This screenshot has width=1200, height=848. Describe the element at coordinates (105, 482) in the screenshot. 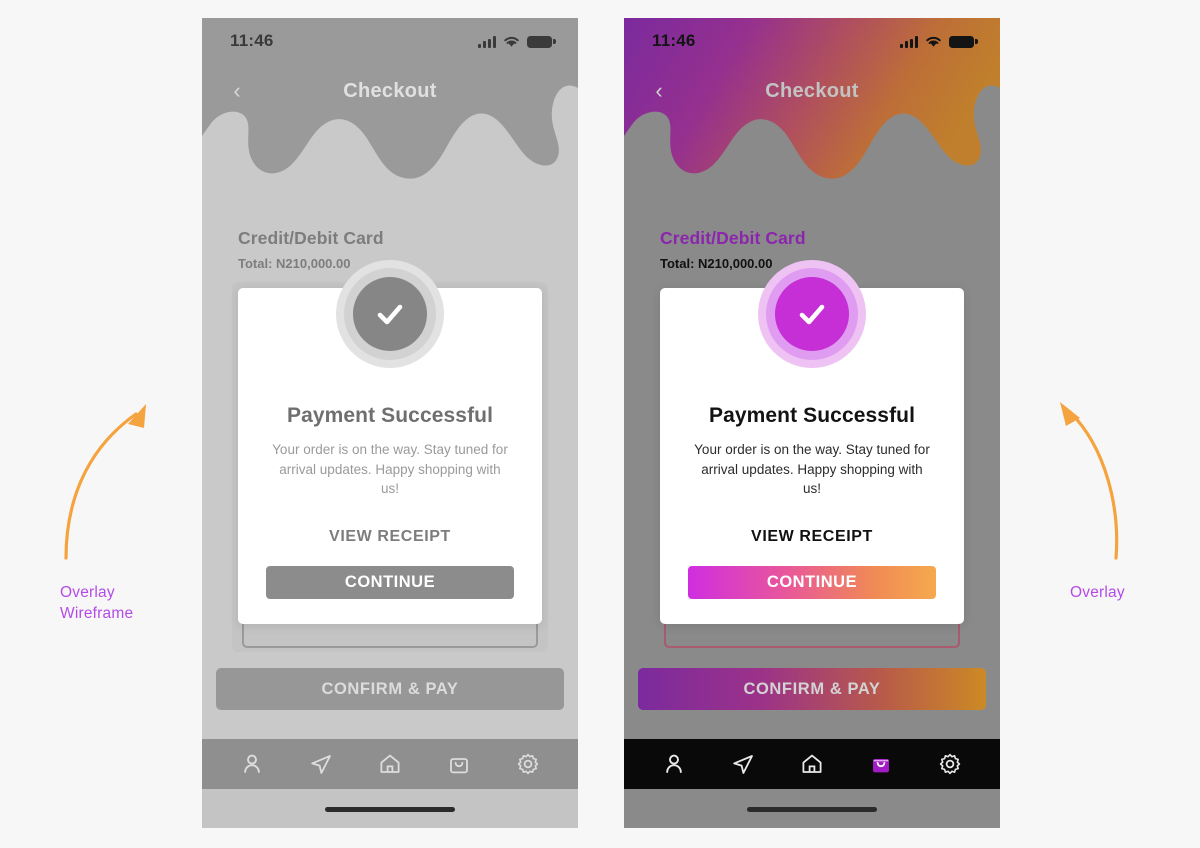

I see `curved-arrow-up-right-icon` at that location.